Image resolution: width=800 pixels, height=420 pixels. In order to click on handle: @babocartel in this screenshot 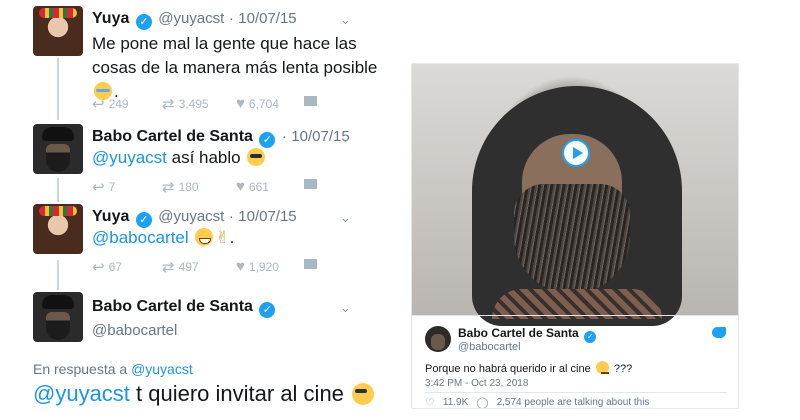, I will do `click(134, 330)`.